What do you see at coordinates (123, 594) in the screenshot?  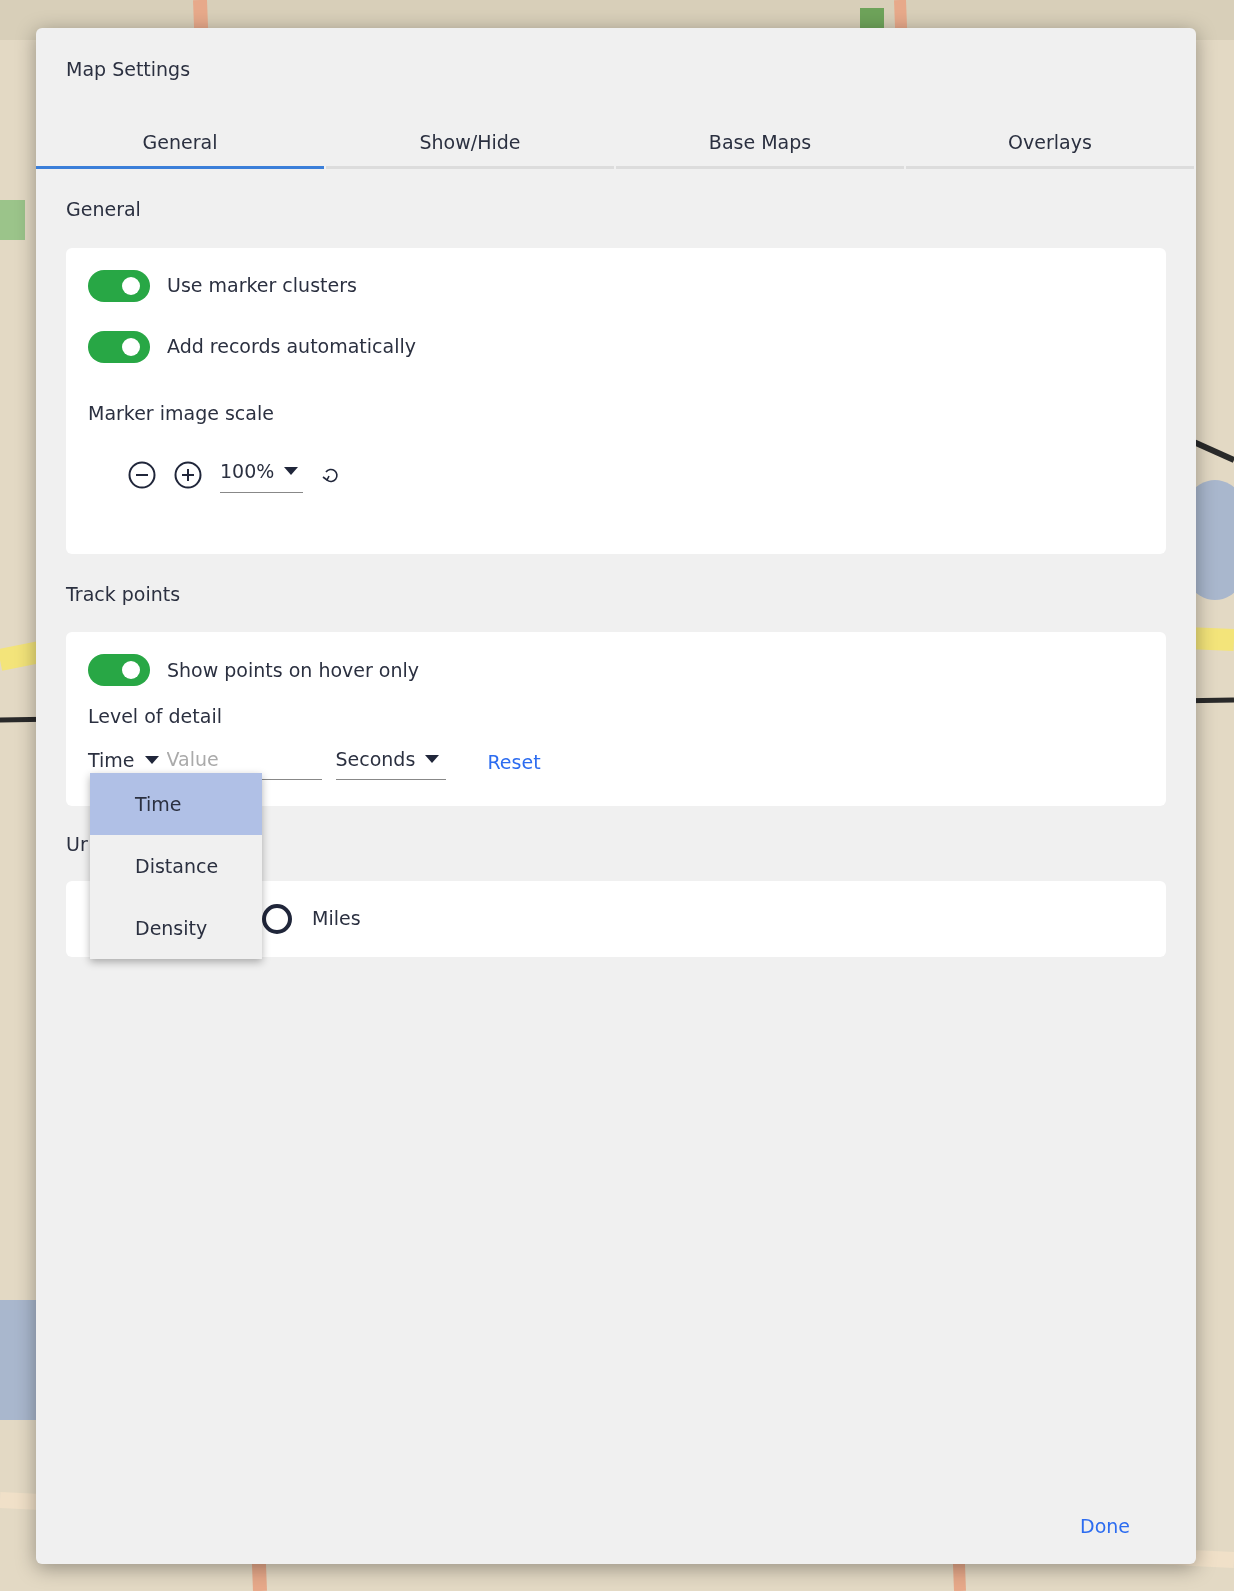 I see `section-heading: Track points` at bounding box center [123, 594].